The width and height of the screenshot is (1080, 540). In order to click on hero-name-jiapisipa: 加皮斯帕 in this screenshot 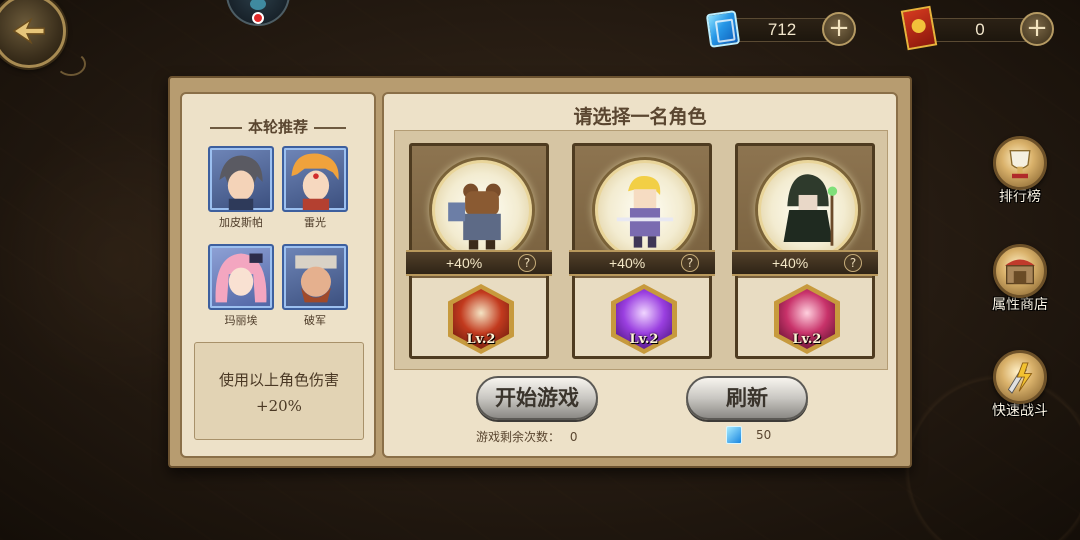, I will do `click(241, 222)`.